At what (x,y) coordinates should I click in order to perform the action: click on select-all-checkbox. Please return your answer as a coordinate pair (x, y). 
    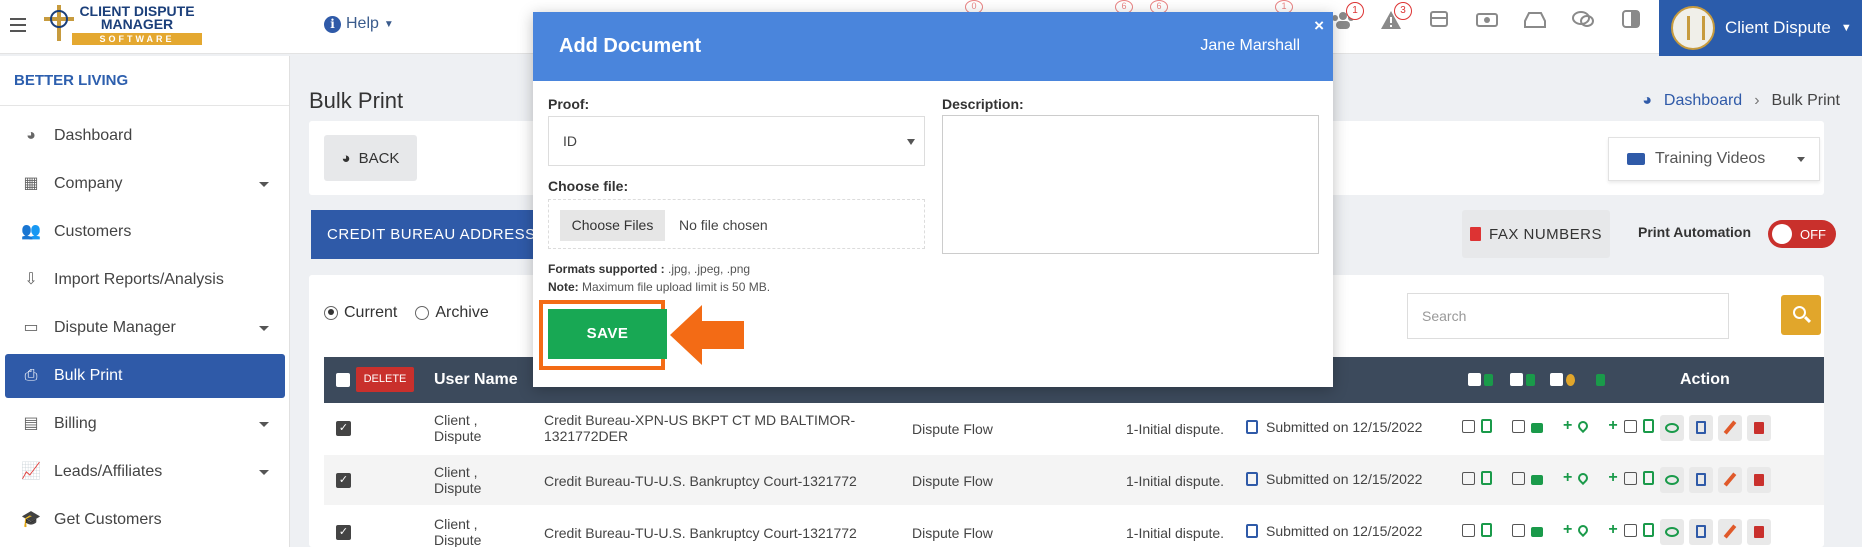
    Looking at the image, I should click on (343, 380).